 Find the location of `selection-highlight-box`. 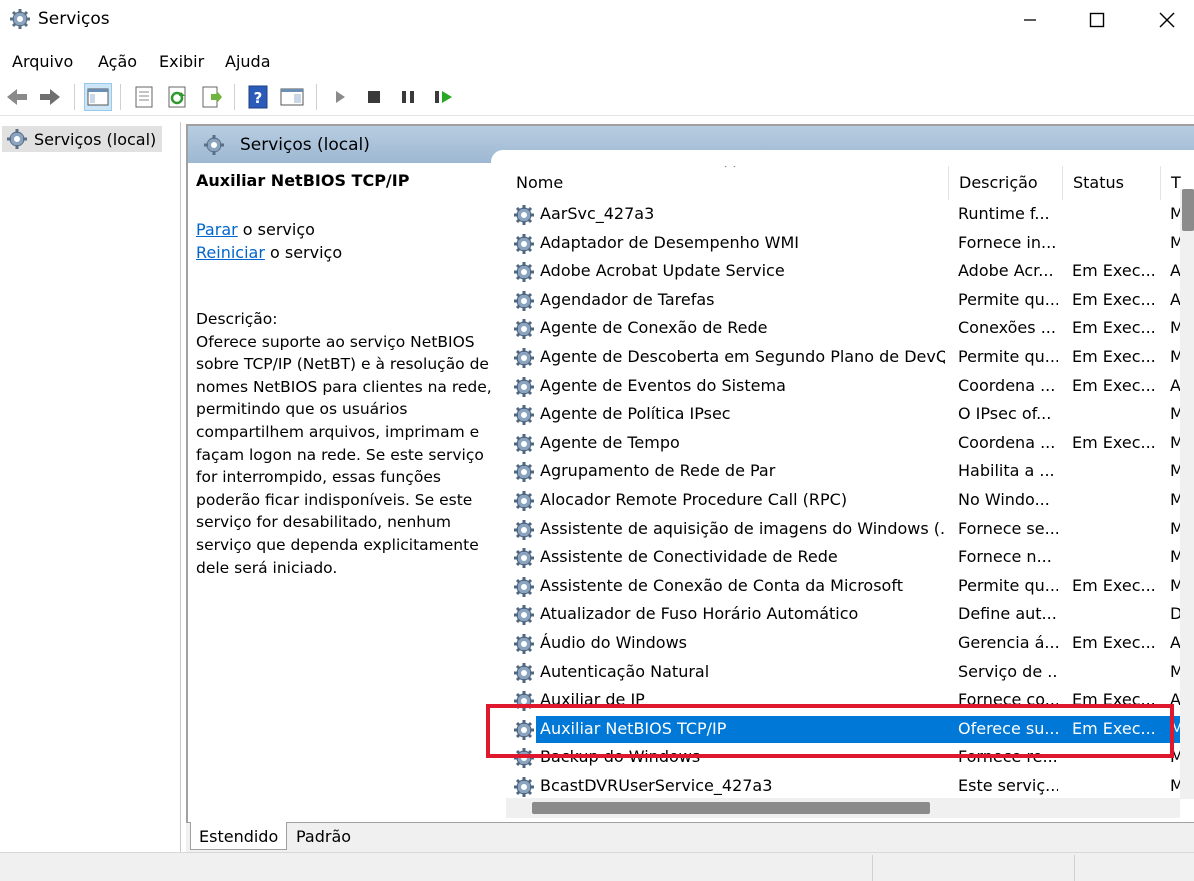

selection-highlight-box is located at coordinates (830, 731).